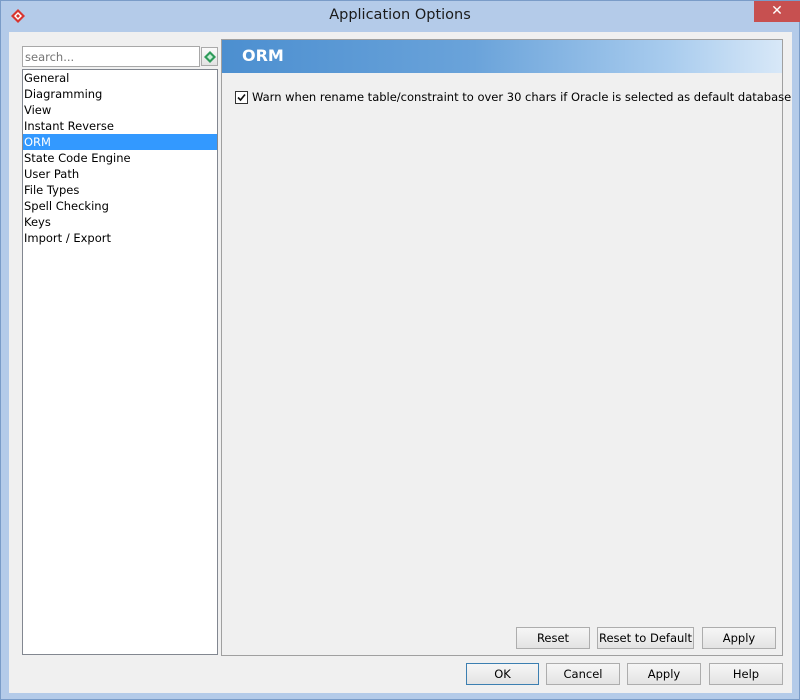  I want to click on search-input, so click(111, 56).